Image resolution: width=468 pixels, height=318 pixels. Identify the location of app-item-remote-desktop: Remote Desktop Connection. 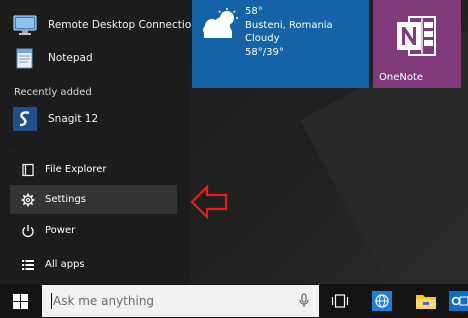
(105, 25).